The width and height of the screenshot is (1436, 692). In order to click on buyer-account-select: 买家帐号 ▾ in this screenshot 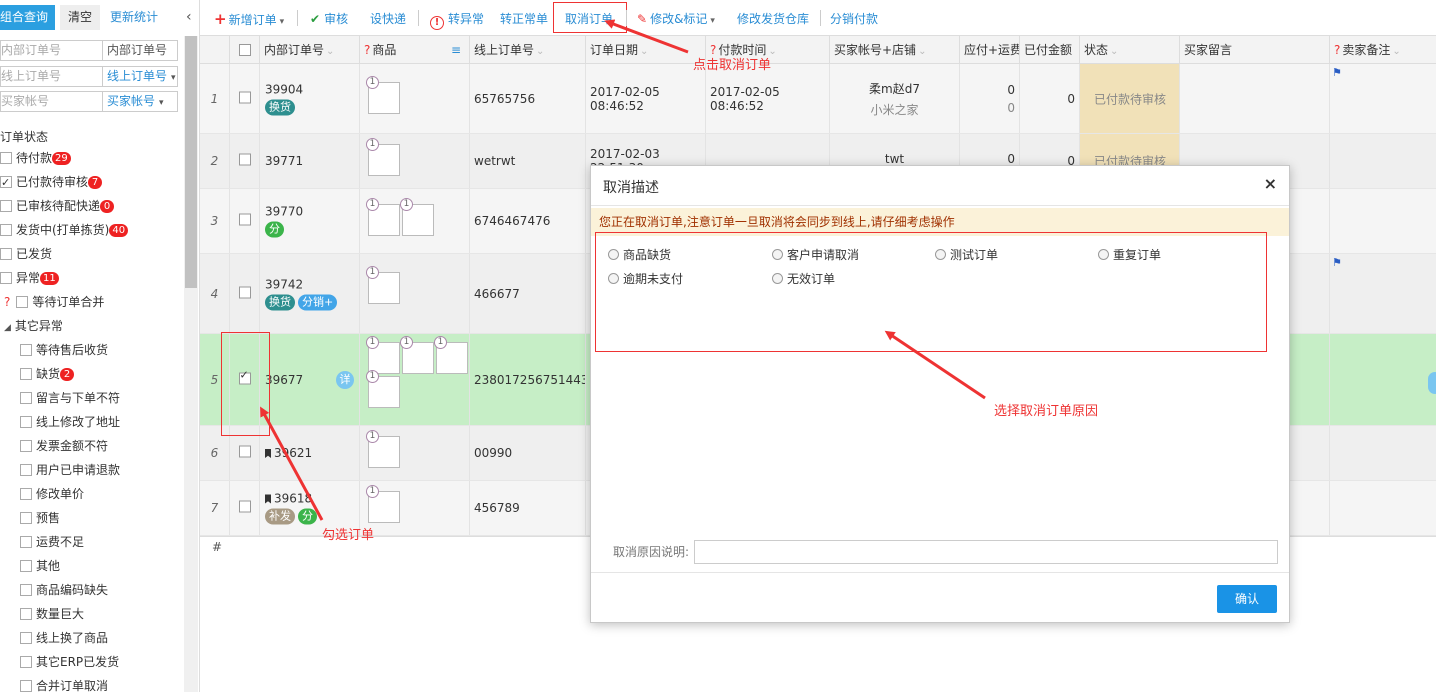, I will do `click(140, 101)`.